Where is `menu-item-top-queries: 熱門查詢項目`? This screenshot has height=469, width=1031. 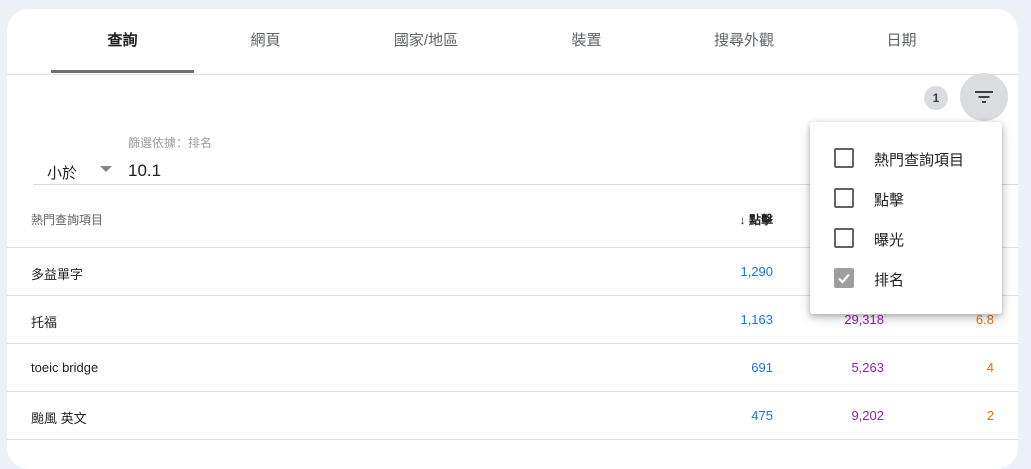 menu-item-top-queries: 熱門查詢項目 is located at coordinates (906, 158).